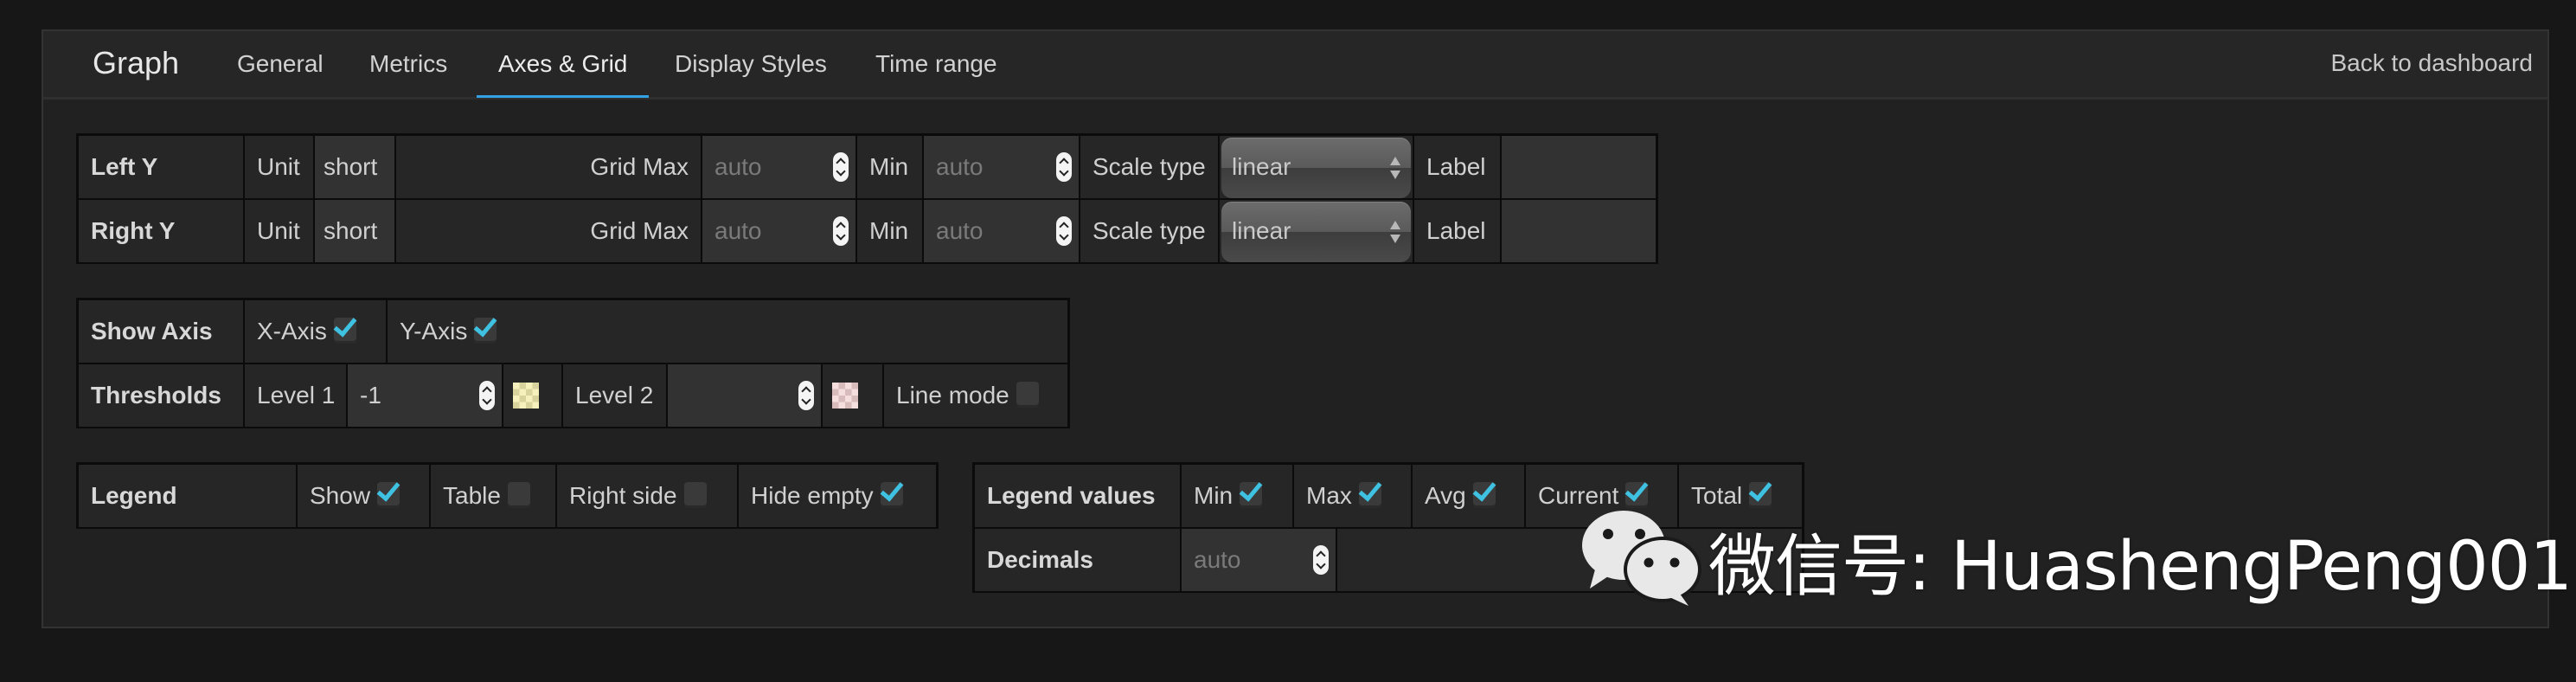  Describe the element at coordinates (518, 494) in the screenshot. I see `legend-table-checkbox` at that location.